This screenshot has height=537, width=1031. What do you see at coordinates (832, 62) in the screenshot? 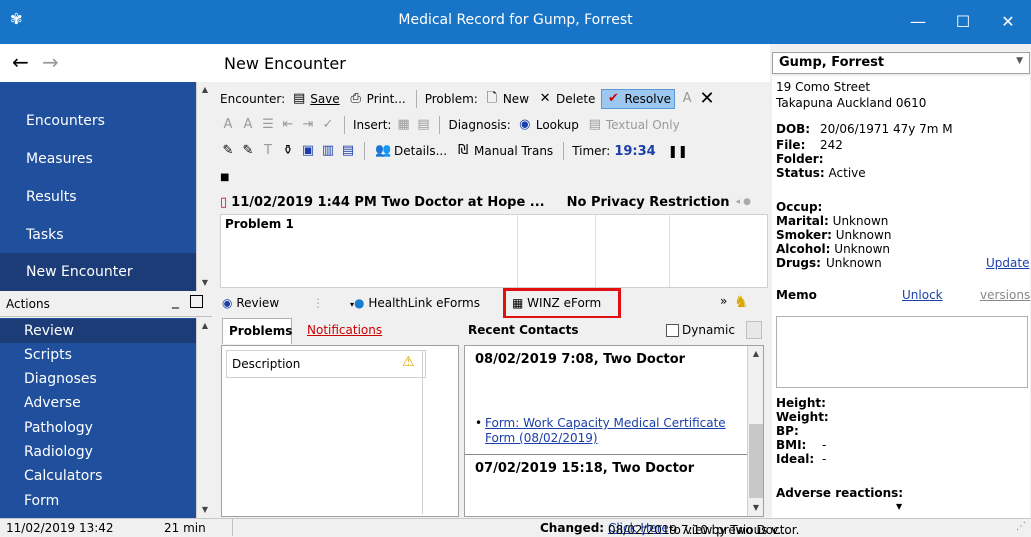
I see `patient-name: Gump, Forrest` at bounding box center [832, 62].